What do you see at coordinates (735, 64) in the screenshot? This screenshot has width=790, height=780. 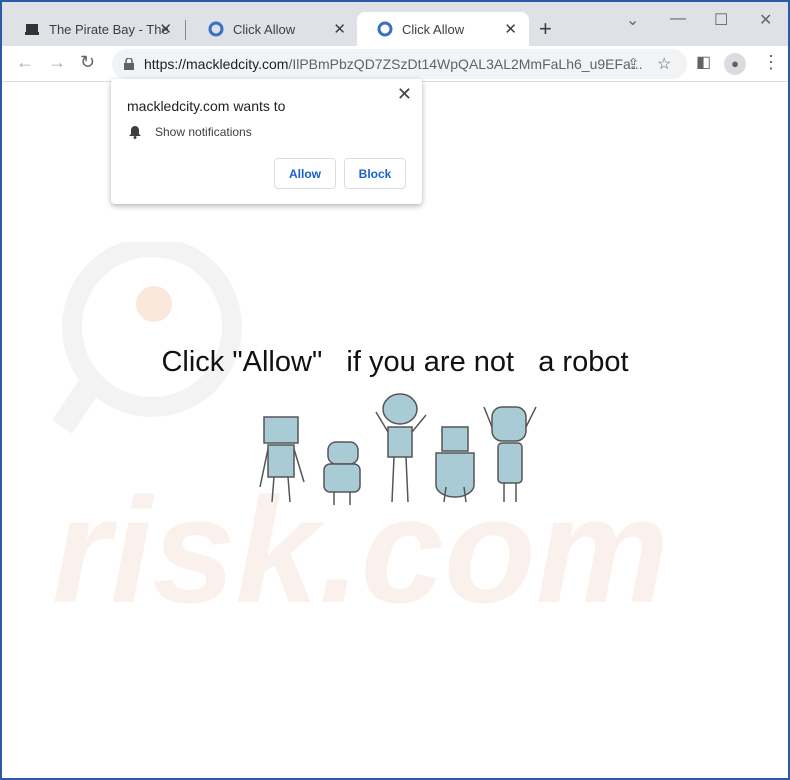 I see `profile-avatar-icon: ●` at bounding box center [735, 64].